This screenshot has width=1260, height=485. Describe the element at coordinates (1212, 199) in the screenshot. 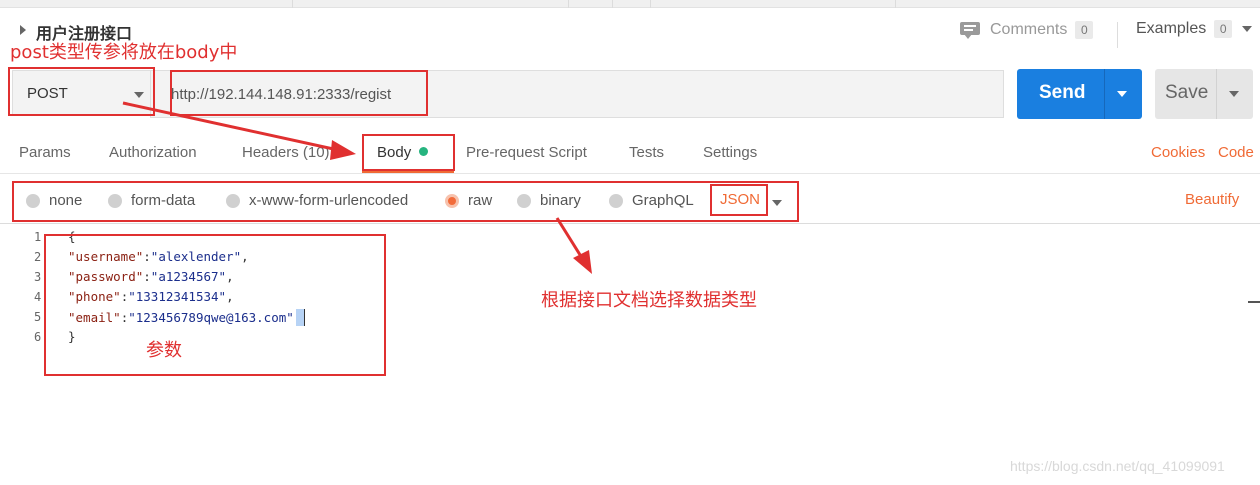

I see `beautify-link: Beautify` at that location.